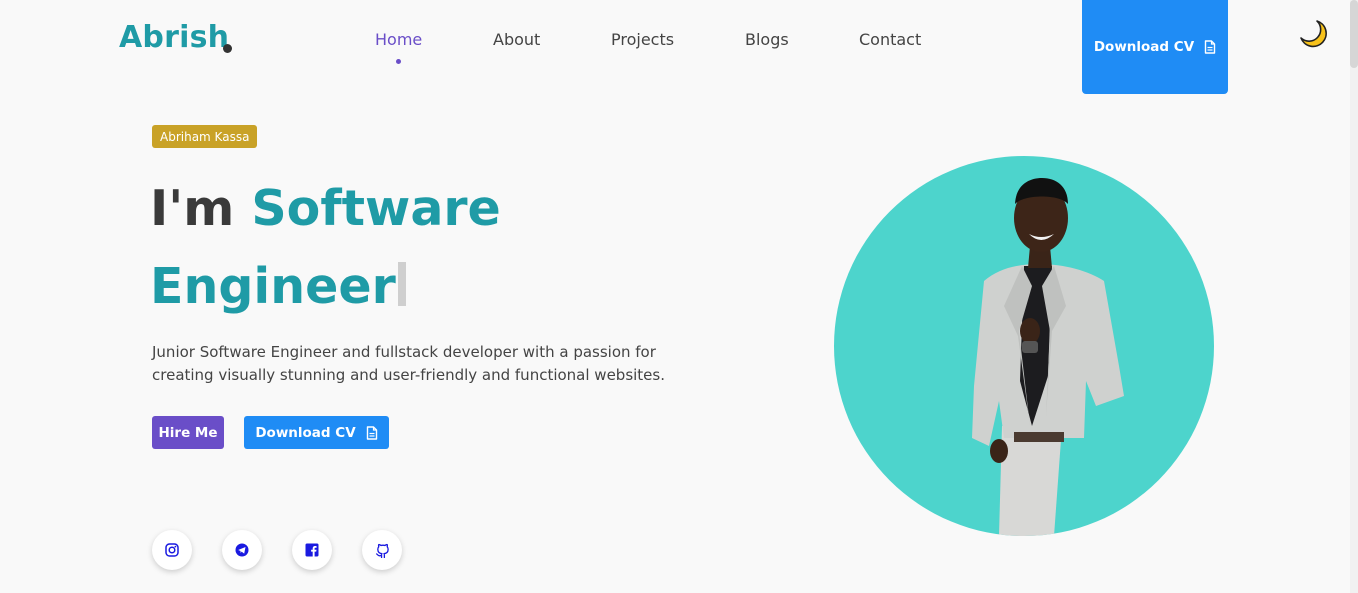  I want to click on download-cv-button: Download CV, so click(316, 432).